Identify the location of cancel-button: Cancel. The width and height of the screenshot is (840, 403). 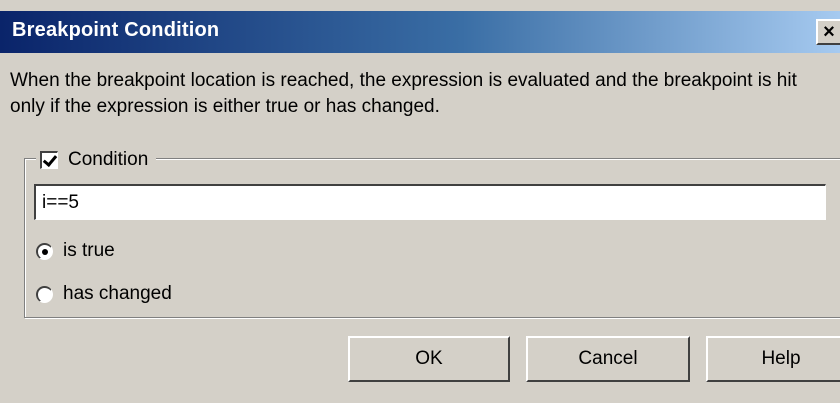
(608, 359).